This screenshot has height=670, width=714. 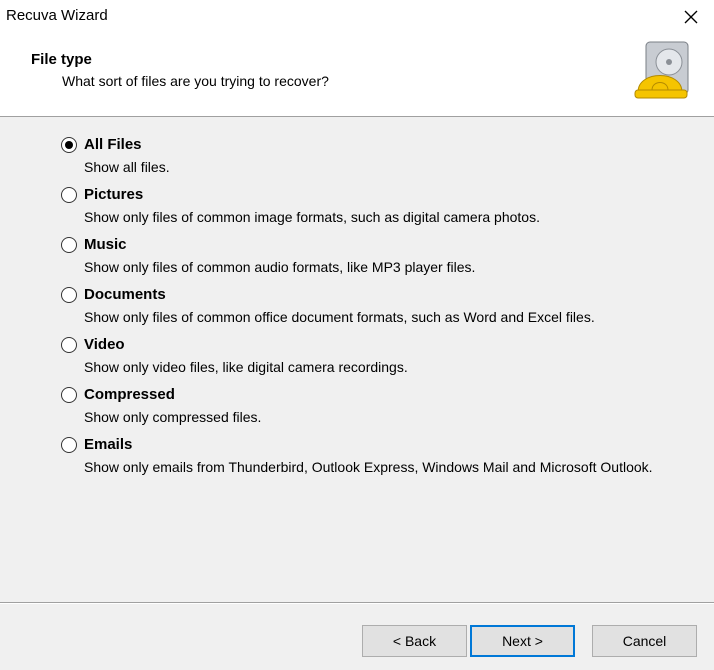 What do you see at coordinates (644, 641) in the screenshot?
I see `cancel-button: Cancel` at bounding box center [644, 641].